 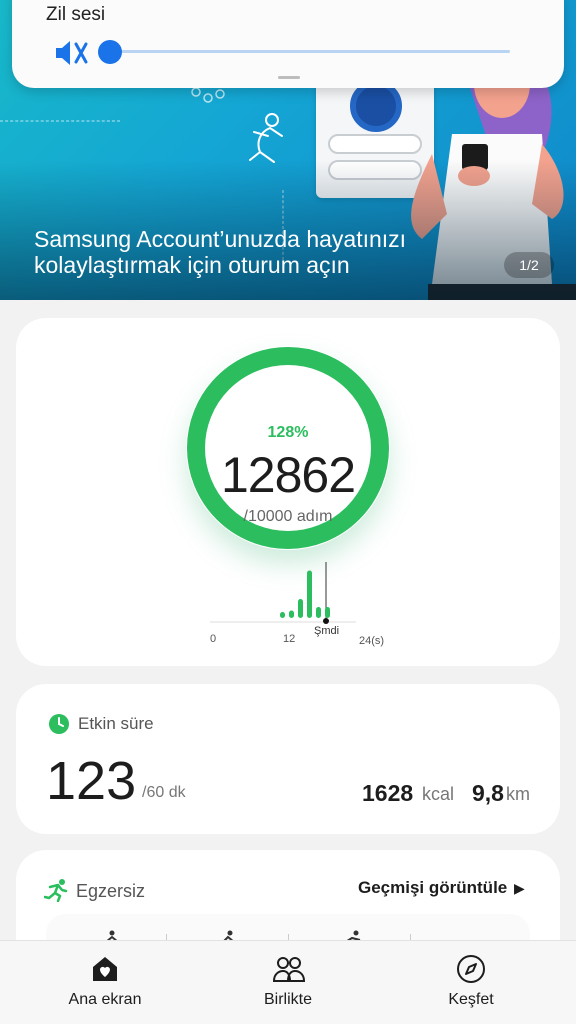 I want to click on volume-panel: Zil sesi, so click(x=288, y=44).